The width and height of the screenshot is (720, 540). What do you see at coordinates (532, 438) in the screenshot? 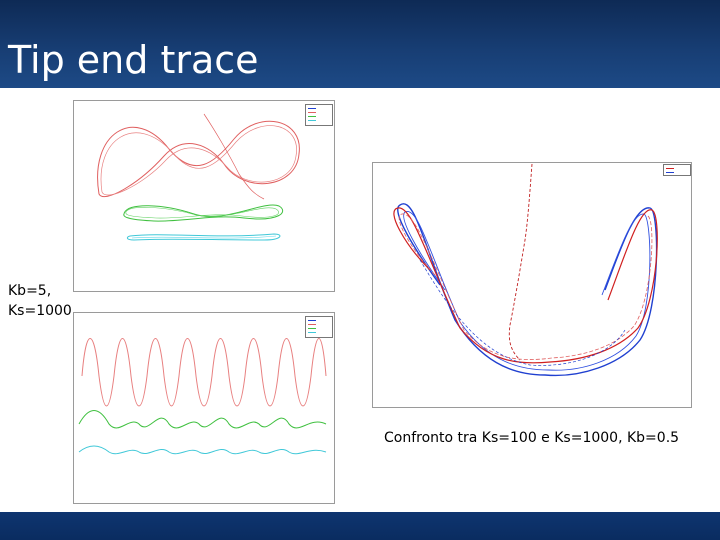
I see `right-figure-caption: Confronto tra Ks=100 e Ks=1000, Kb=0.5` at bounding box center [532, 438].